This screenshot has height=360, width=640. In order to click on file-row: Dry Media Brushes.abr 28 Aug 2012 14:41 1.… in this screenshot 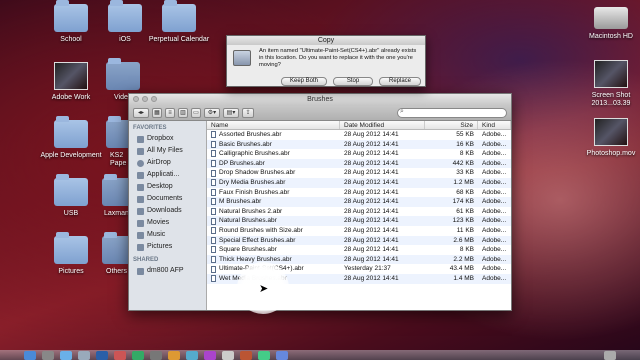, I will do `click(359, 182)`.